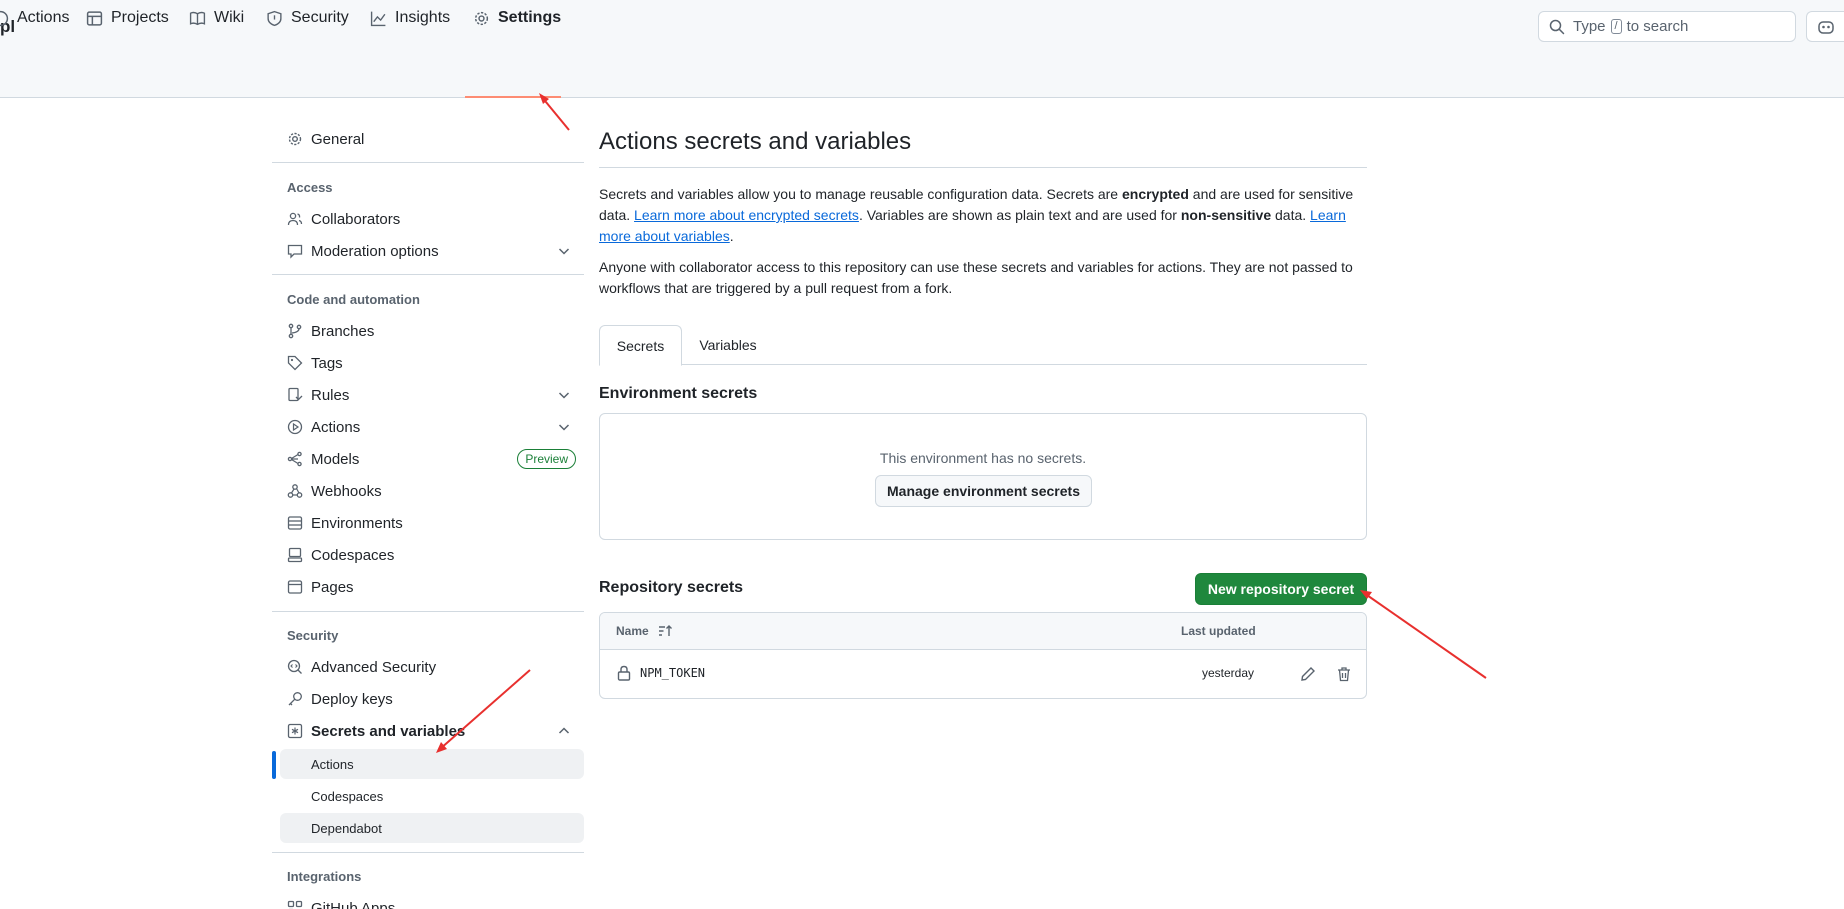  I want to click on sidebar-item-advanced-security: Advanced Security, so click(428, 667).